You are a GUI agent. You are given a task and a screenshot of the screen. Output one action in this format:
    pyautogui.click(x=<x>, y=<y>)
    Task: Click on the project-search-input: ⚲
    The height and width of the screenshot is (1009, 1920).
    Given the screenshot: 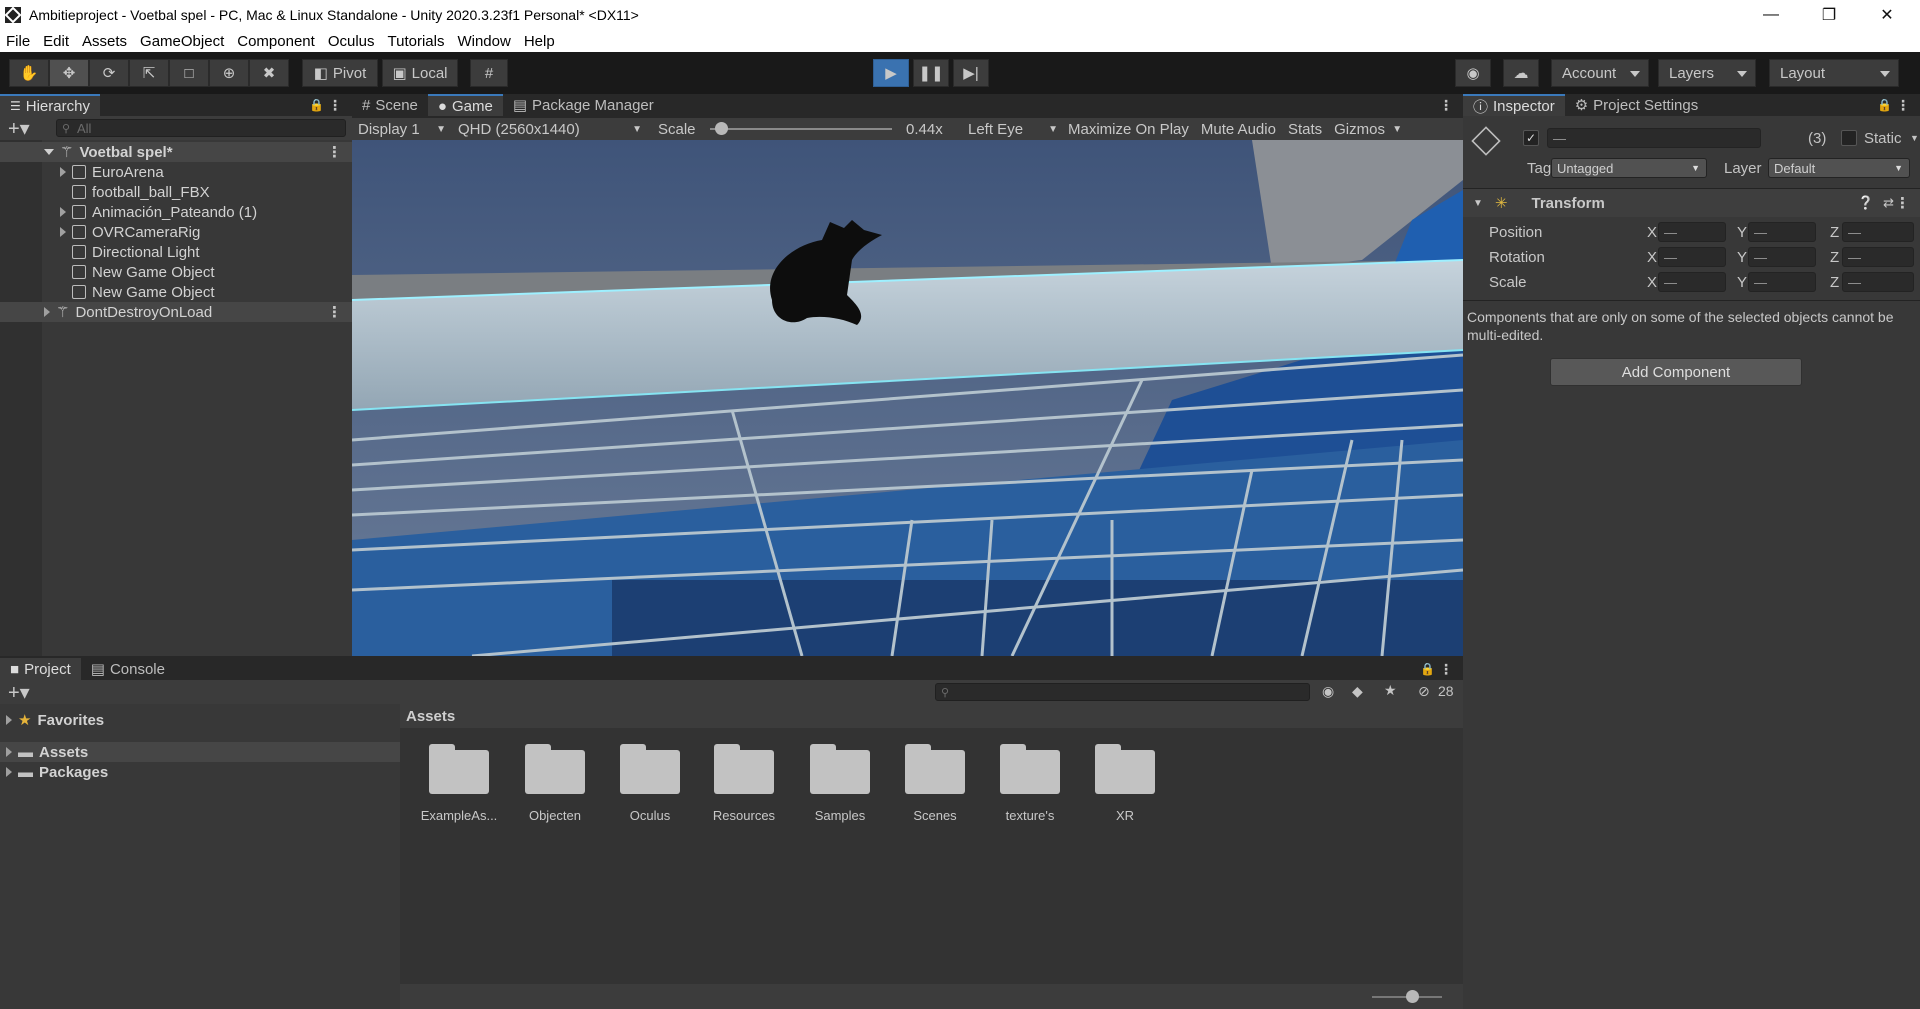 What is the action you would take?
    pyautogui.click(x=1122, y=692)
    